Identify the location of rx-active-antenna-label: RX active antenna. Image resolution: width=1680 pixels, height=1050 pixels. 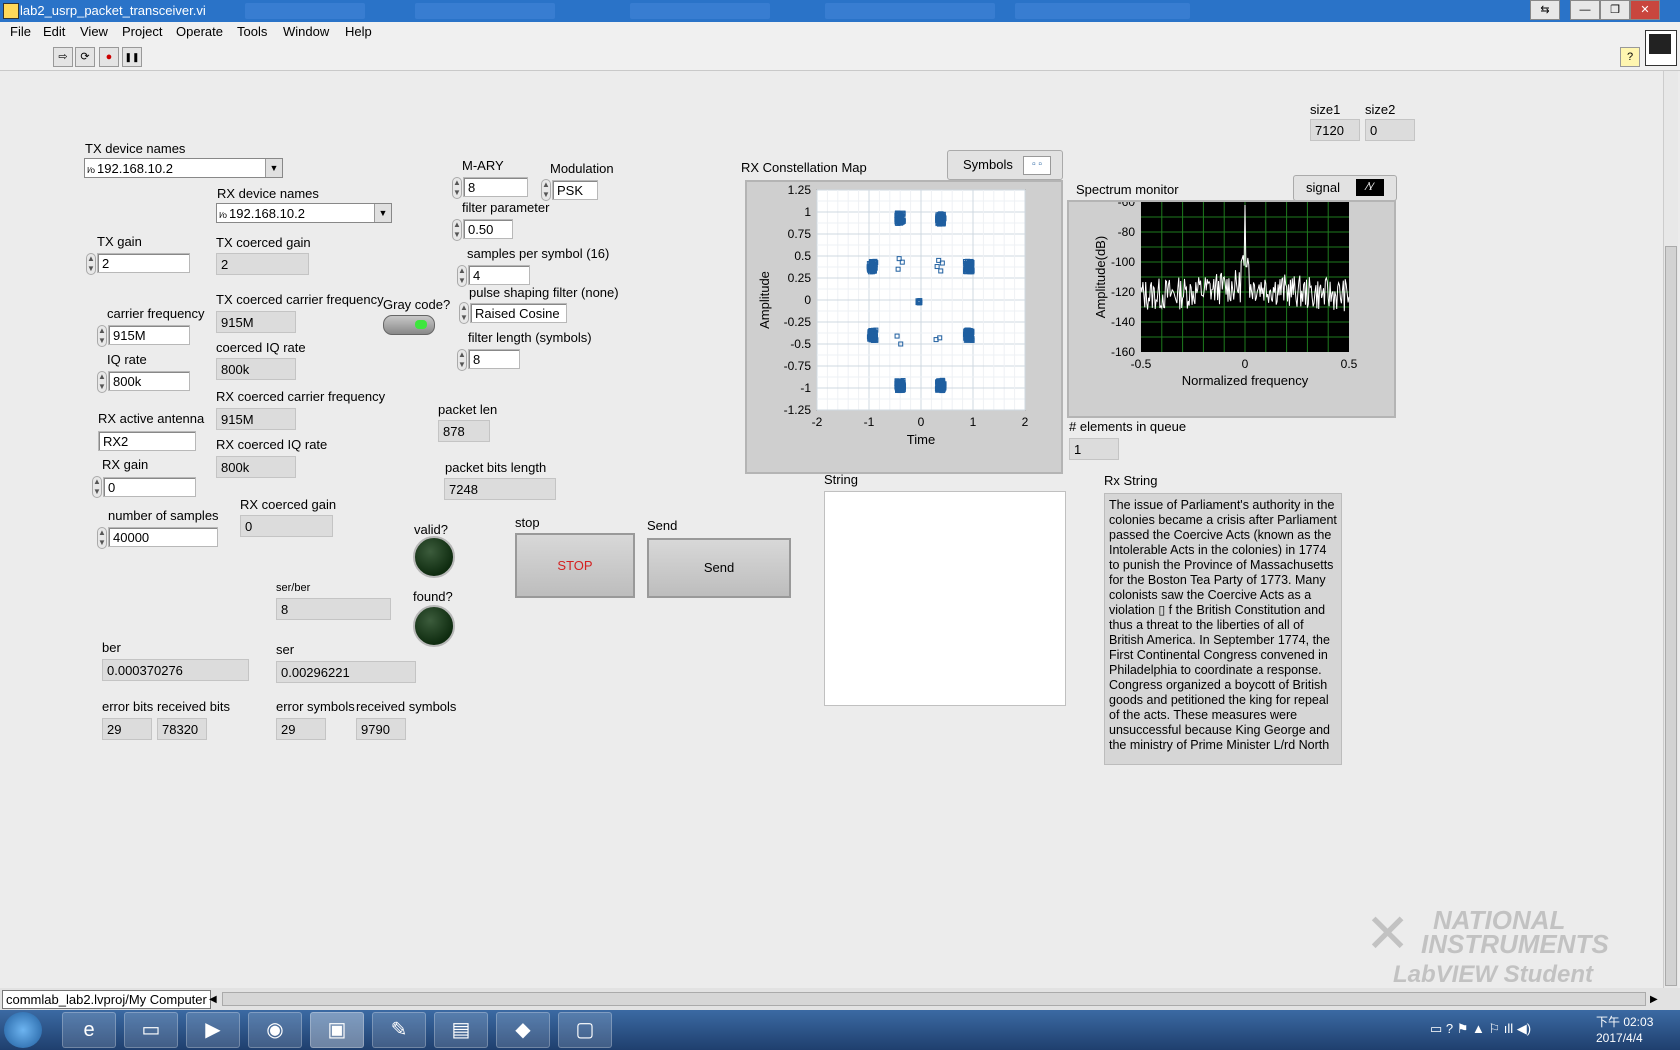
(151, 418).